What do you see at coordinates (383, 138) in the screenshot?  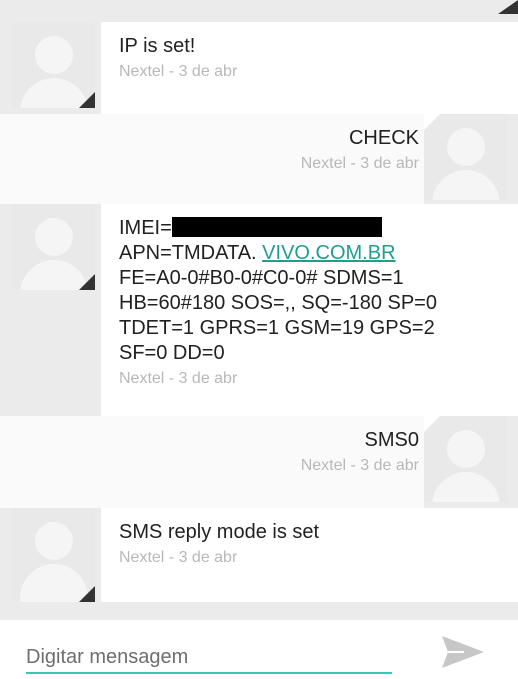 I see `message-text: CHECK` at bounding box center [383, 138].